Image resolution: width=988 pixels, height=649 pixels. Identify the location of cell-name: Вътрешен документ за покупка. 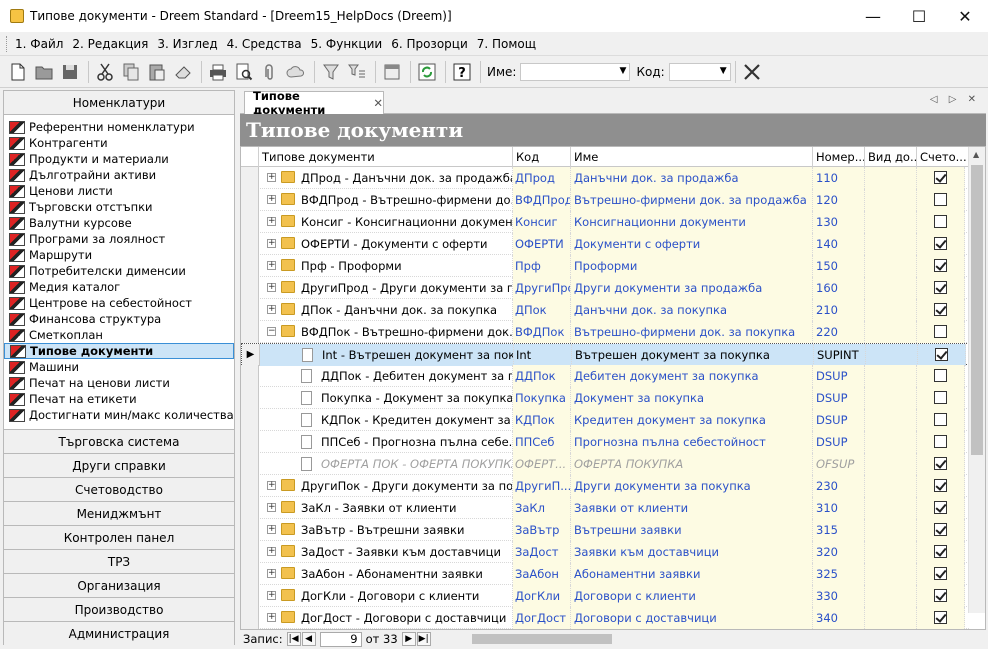
(693, 355).